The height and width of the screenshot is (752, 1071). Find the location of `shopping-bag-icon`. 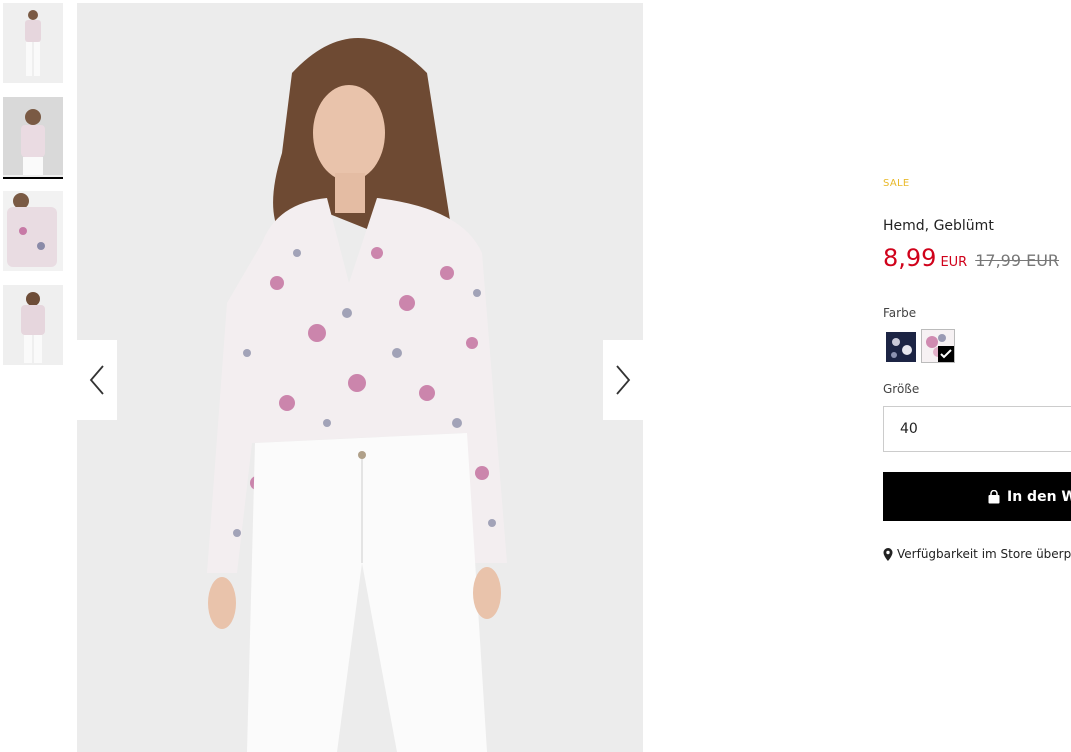

shopping-bag-icon is located at coordinates (994, 496).